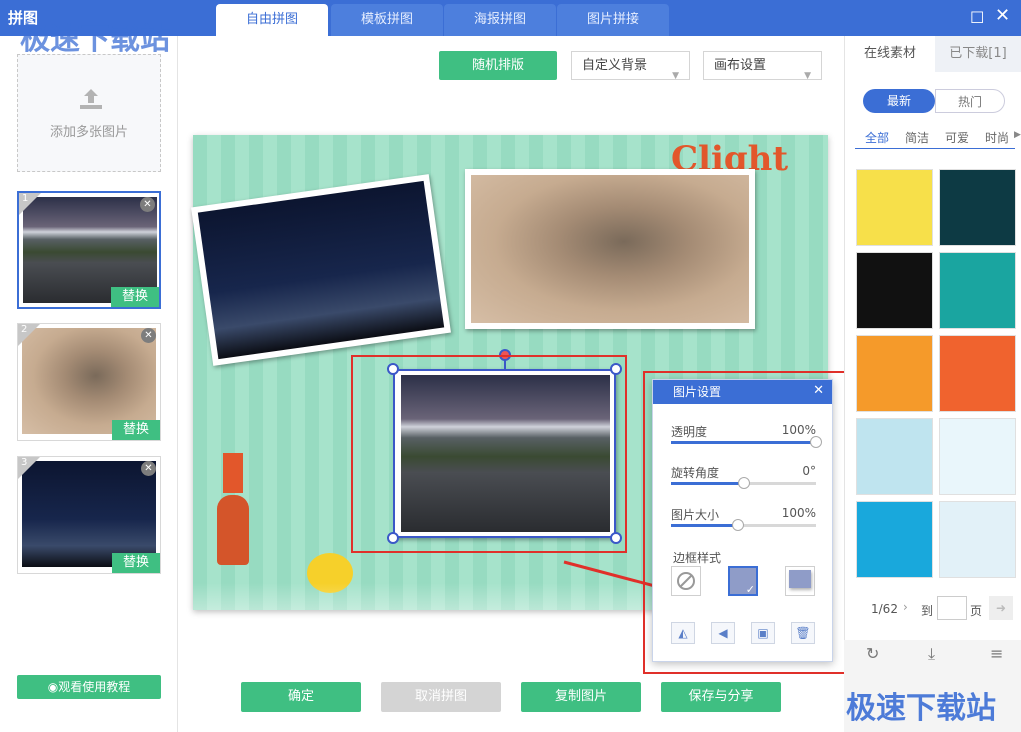  I want to click on canvas-settings-dropdown: 画布设置 ▼, so click(762, 66).